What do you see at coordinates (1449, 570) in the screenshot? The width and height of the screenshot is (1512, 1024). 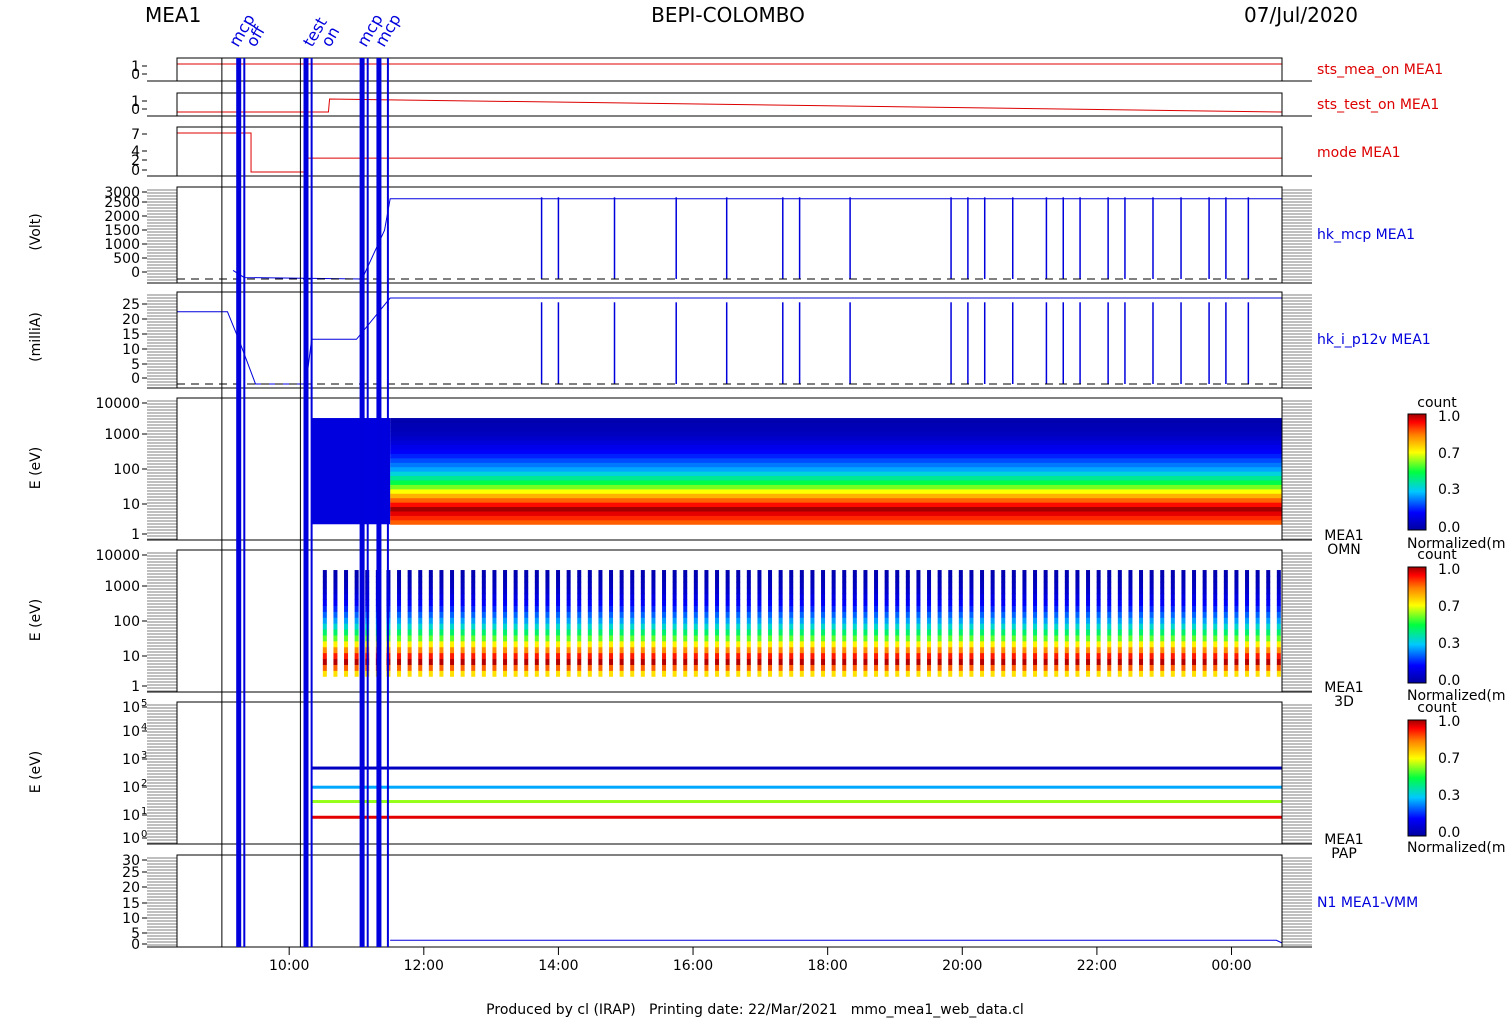 I see `colorbar-tick: 1.0` at bounding box center [1449, 570].